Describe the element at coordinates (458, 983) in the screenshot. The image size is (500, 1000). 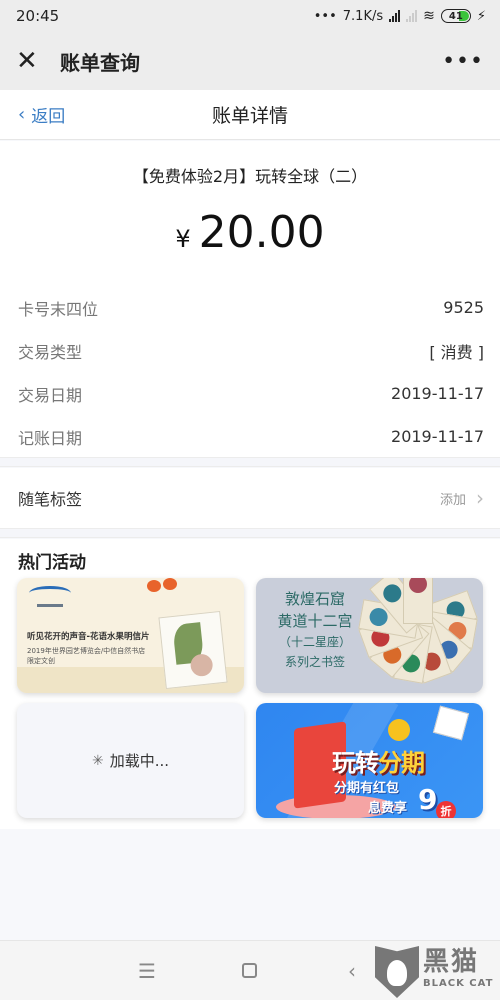
I see `watermark-en: BLACK CAT` at that location.